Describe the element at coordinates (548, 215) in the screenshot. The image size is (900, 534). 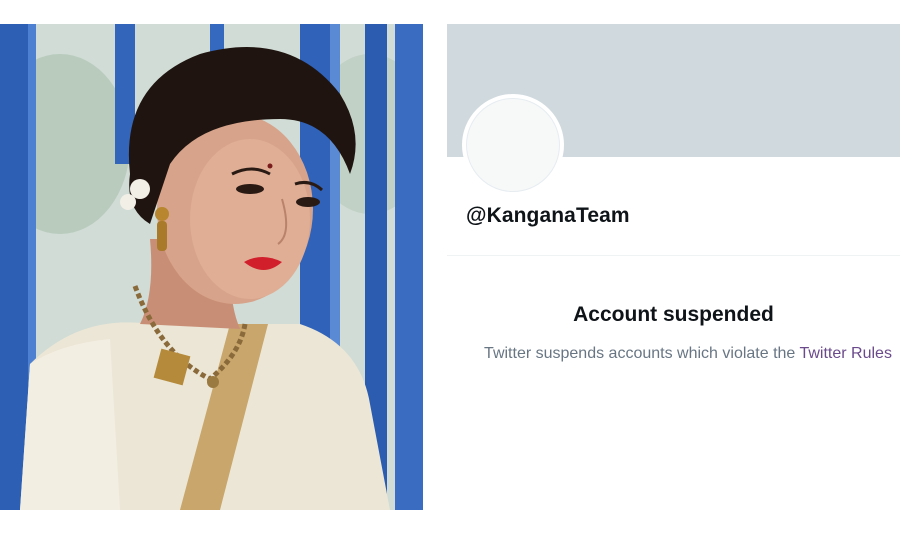
I see `profile-handle: @KanganaTeam` at that location.